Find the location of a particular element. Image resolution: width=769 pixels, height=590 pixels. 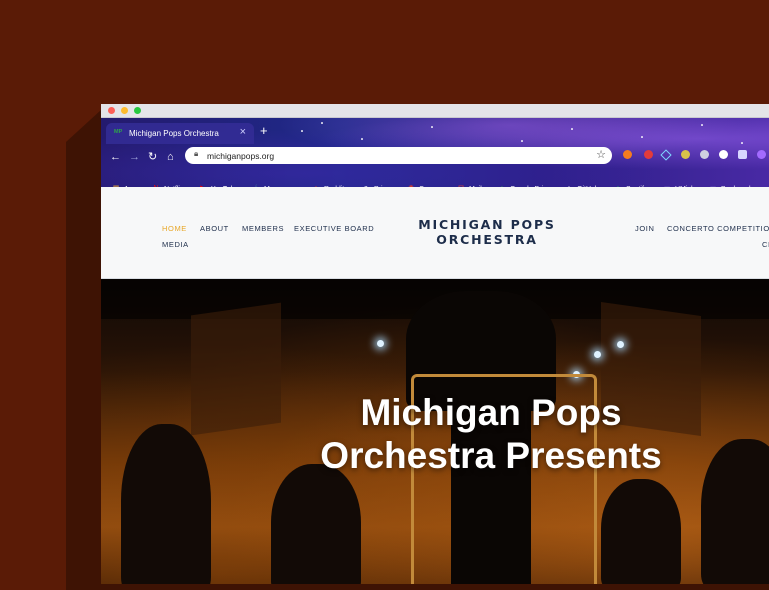

new-tab-icon: + is located at coordinates (264, 130).